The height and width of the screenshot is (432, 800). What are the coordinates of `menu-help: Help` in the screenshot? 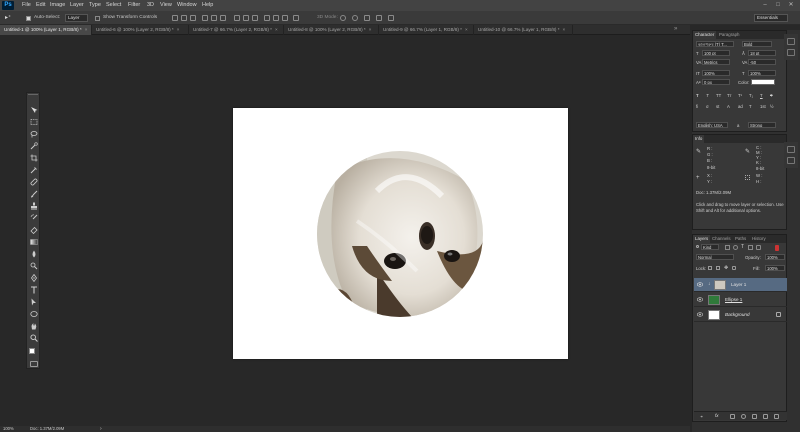 It's located at (207, 5).